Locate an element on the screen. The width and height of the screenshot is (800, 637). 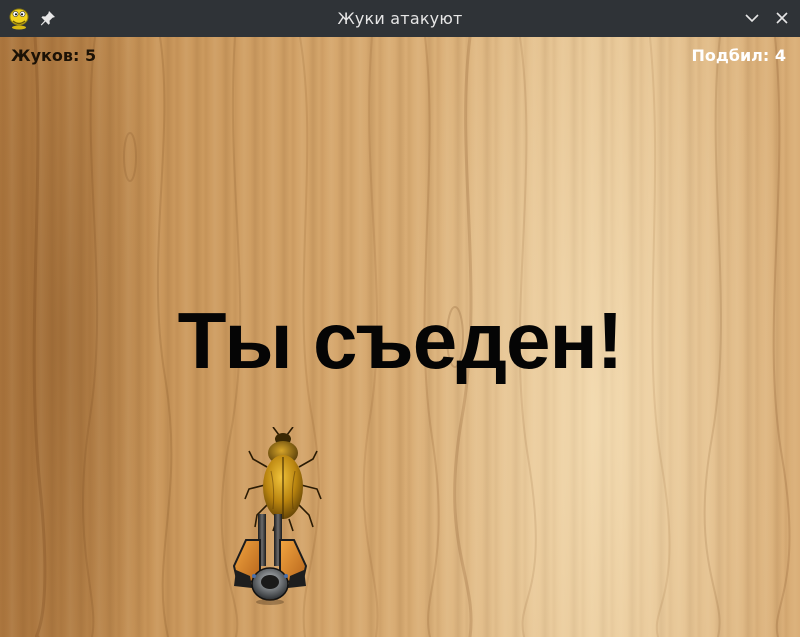
close-button is located at coordinates (782, 18).